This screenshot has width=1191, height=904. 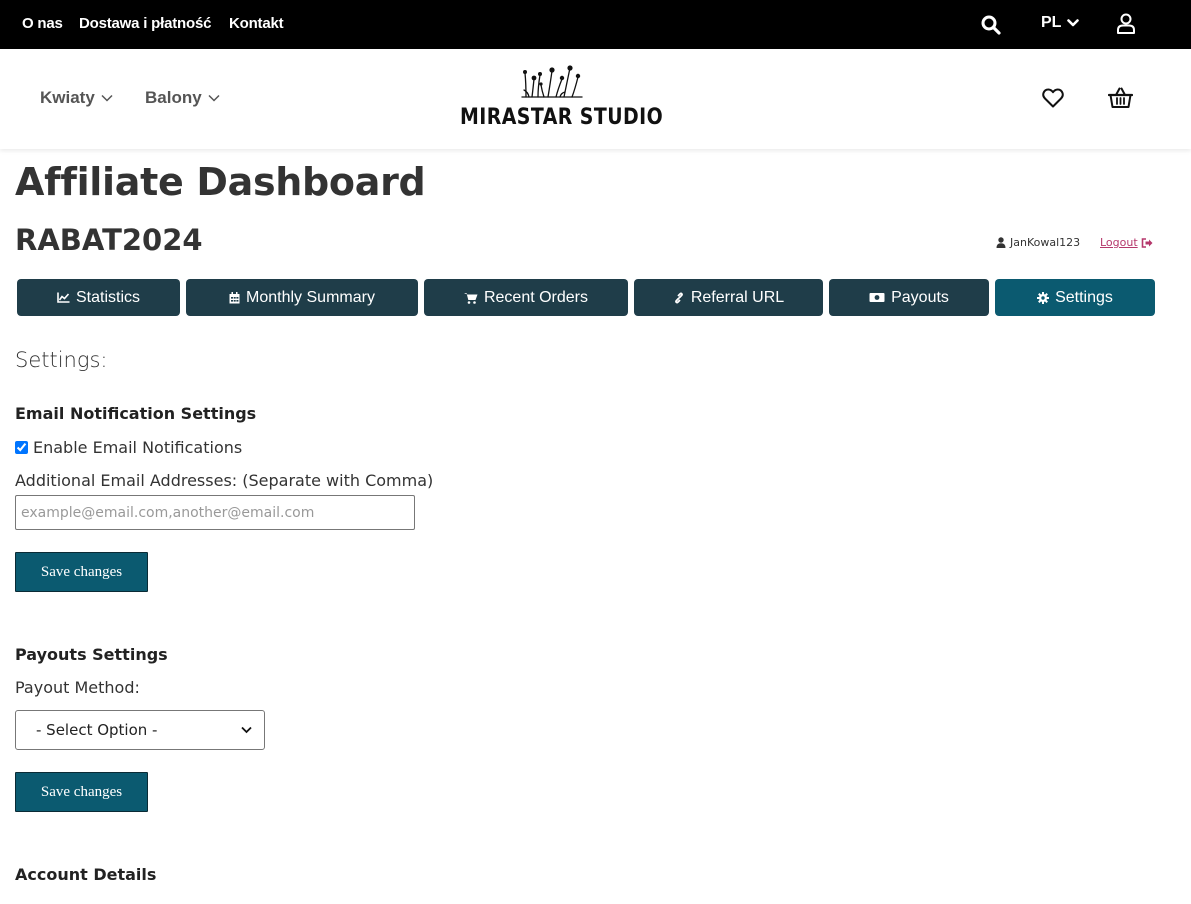 I want to click on tab-label: Statistics, so click(x=107, y=297).